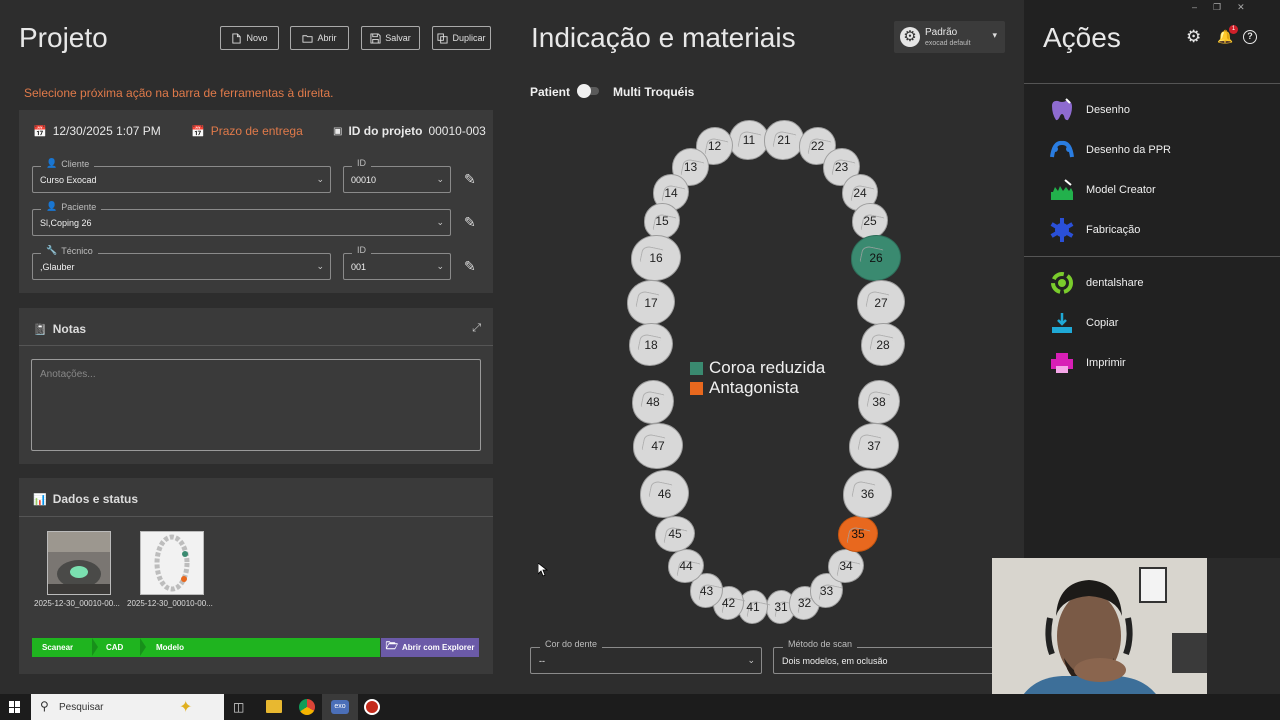  What do you see at coordinates (1096, 282) in the screenshot?
I see `action-dentalshare: dentalshare` at bounding box center [1096, 282].